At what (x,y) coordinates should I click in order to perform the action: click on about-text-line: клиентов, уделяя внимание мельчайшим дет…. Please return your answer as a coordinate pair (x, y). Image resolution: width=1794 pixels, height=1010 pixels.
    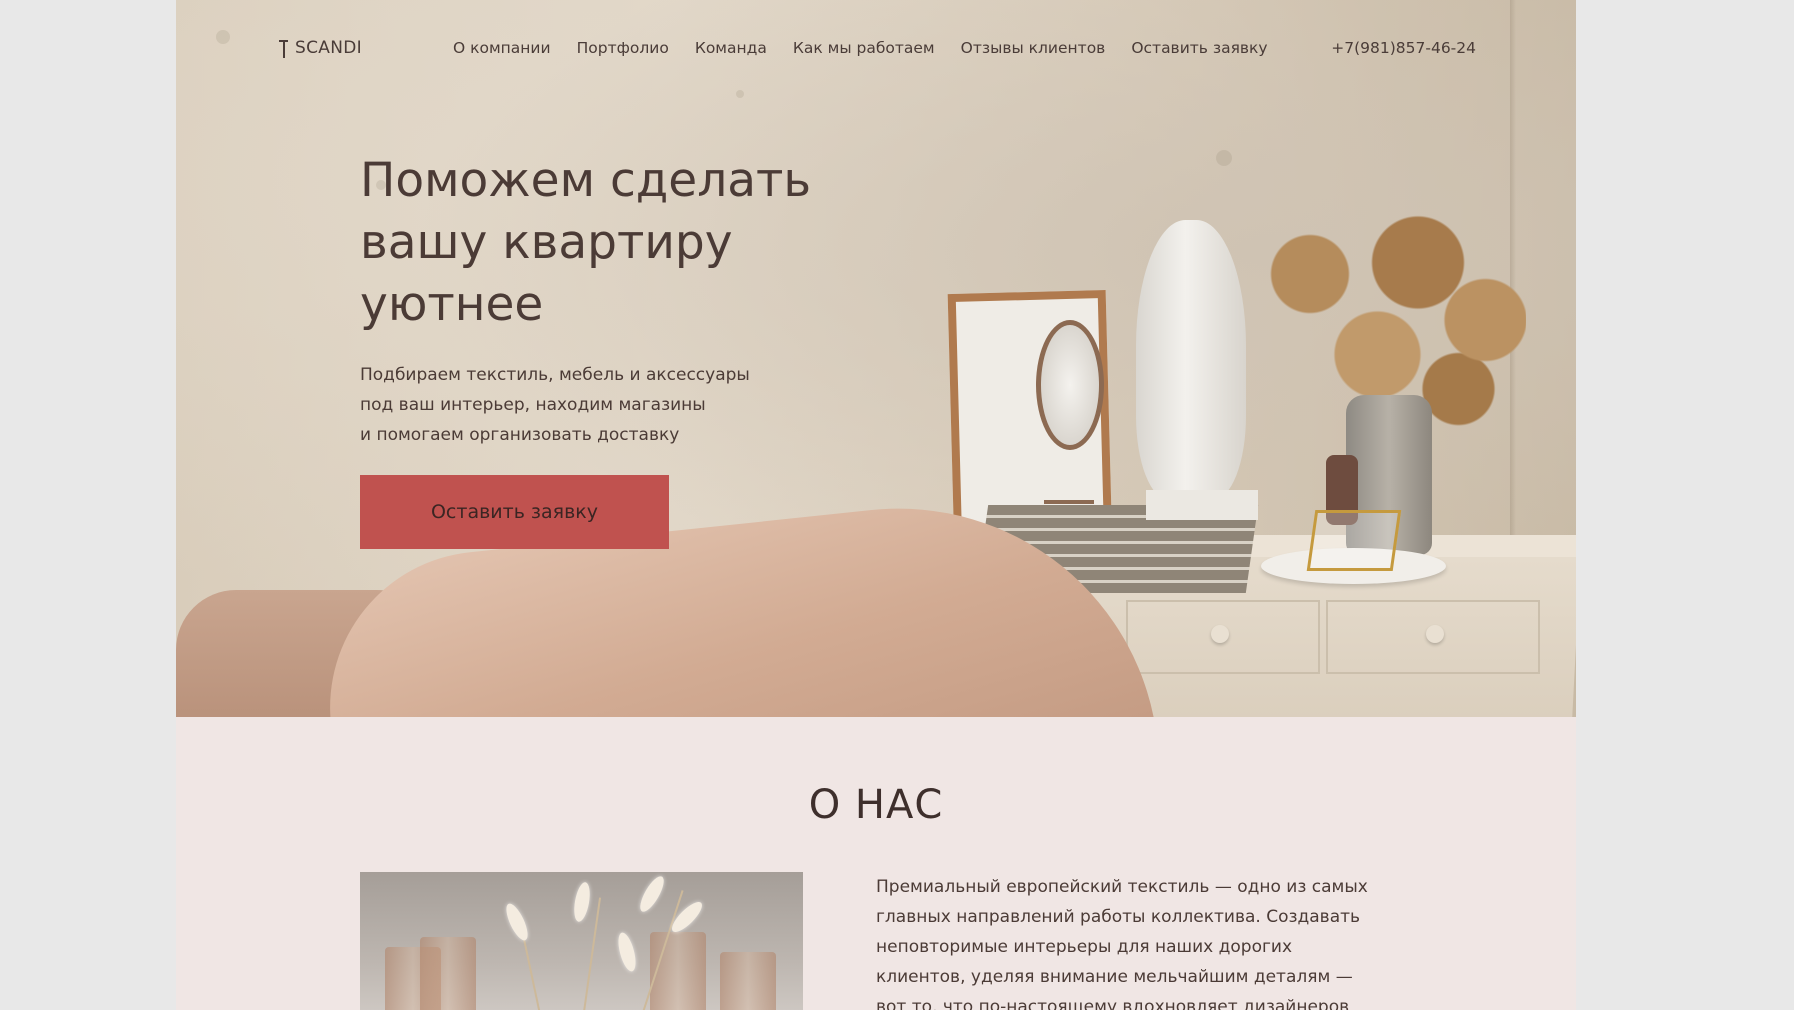
    Looking at the image, I should click on (1114, 977).